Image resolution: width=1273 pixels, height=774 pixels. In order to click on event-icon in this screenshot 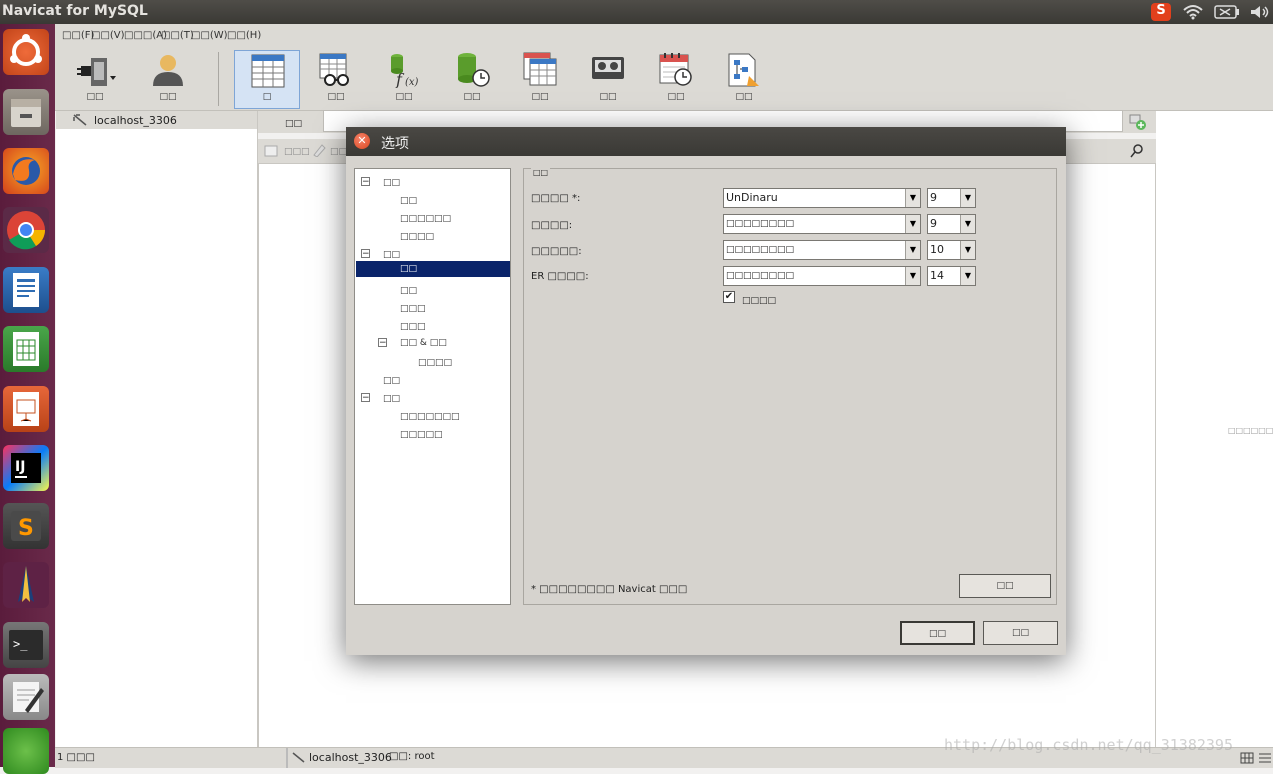, I will do `click(474, 70)`.